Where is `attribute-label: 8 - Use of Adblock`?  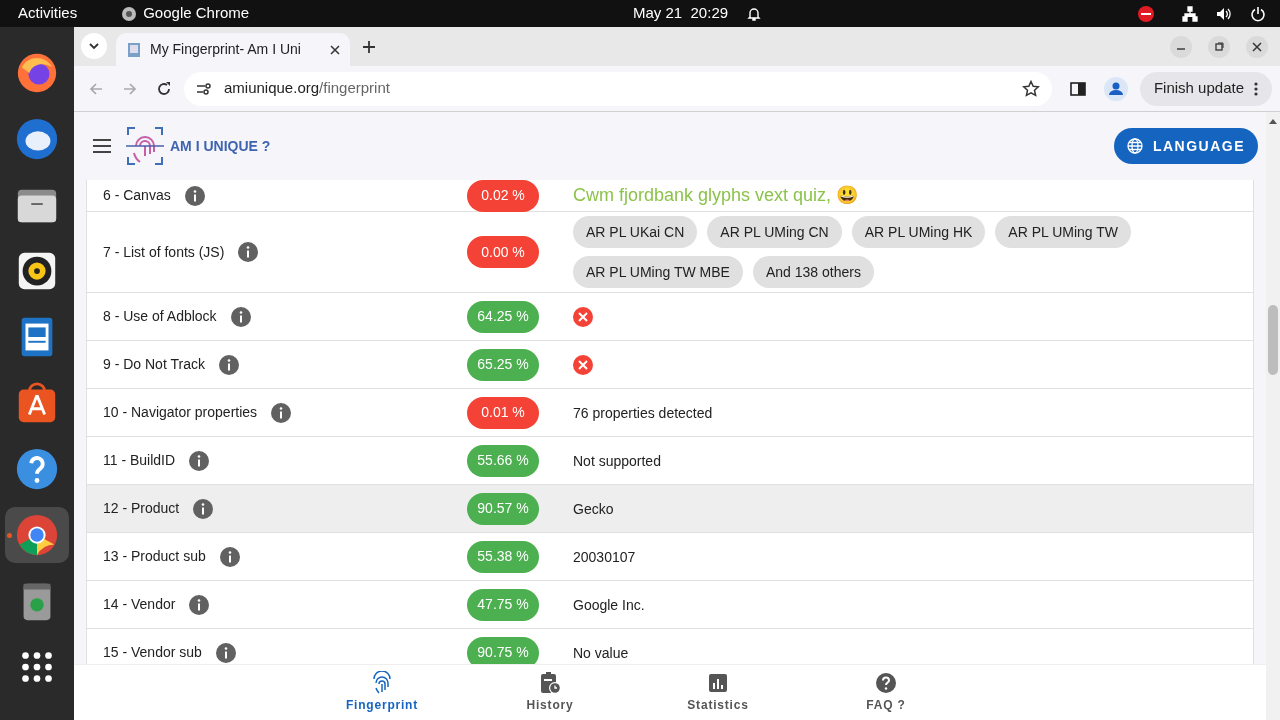
attribute-label: 8 - Use of Adblock is located at coordinates (160, 316).